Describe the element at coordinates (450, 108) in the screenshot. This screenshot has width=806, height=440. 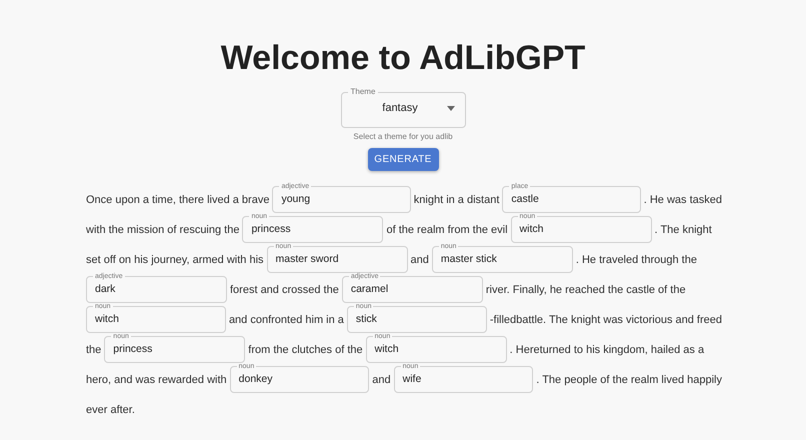
I see `caret-icon` at that location.